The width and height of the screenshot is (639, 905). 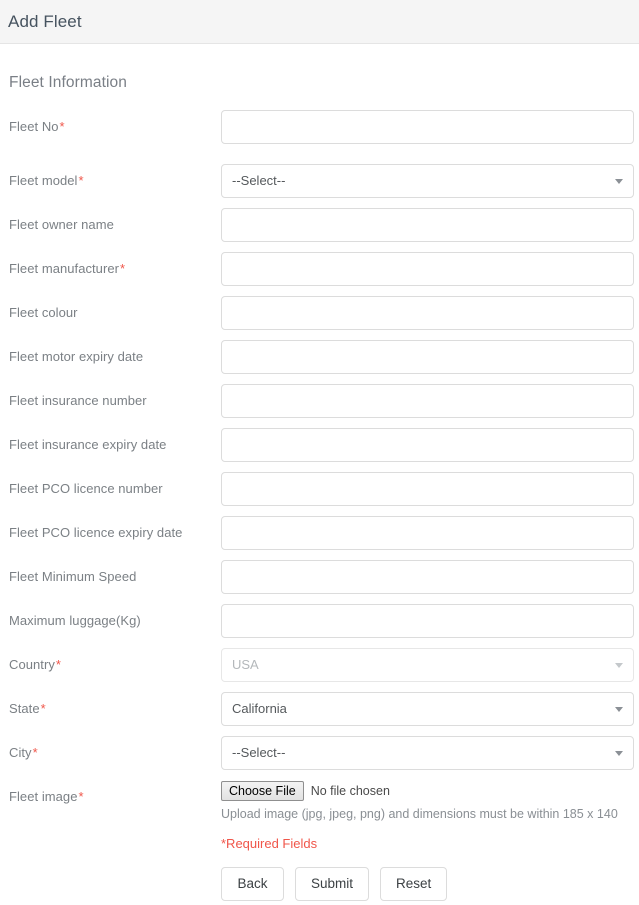 I want to click on field-maximum-luggage, so click(x=427, y=621).